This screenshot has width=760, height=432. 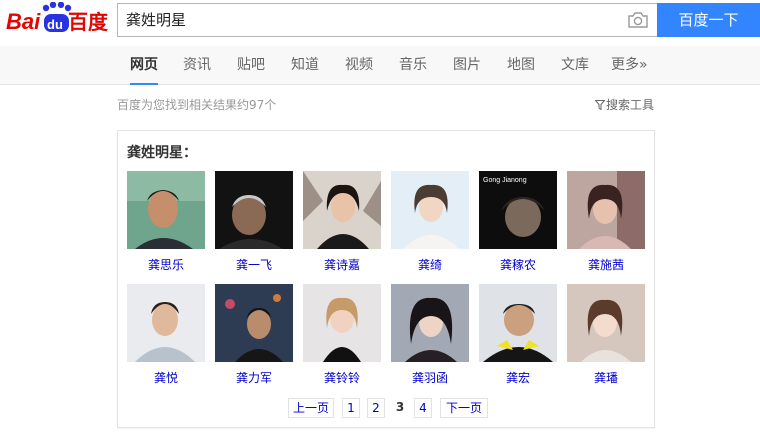 I want to click on person-item: 龚羽函, so click(x=430, y=334).